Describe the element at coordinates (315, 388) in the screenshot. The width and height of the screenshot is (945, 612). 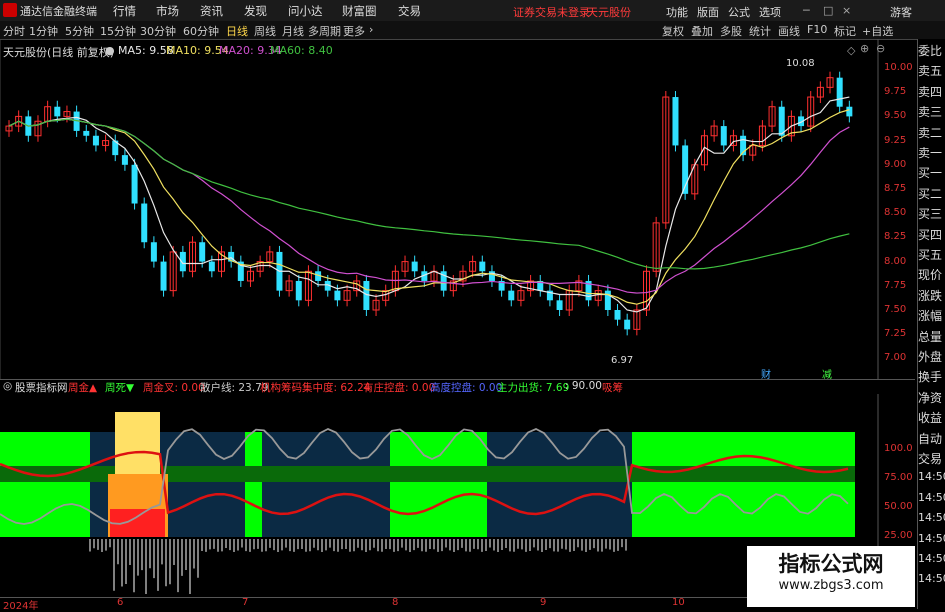
I see `ind-jigou: 机构筹码集中度: 62.24` at that location.